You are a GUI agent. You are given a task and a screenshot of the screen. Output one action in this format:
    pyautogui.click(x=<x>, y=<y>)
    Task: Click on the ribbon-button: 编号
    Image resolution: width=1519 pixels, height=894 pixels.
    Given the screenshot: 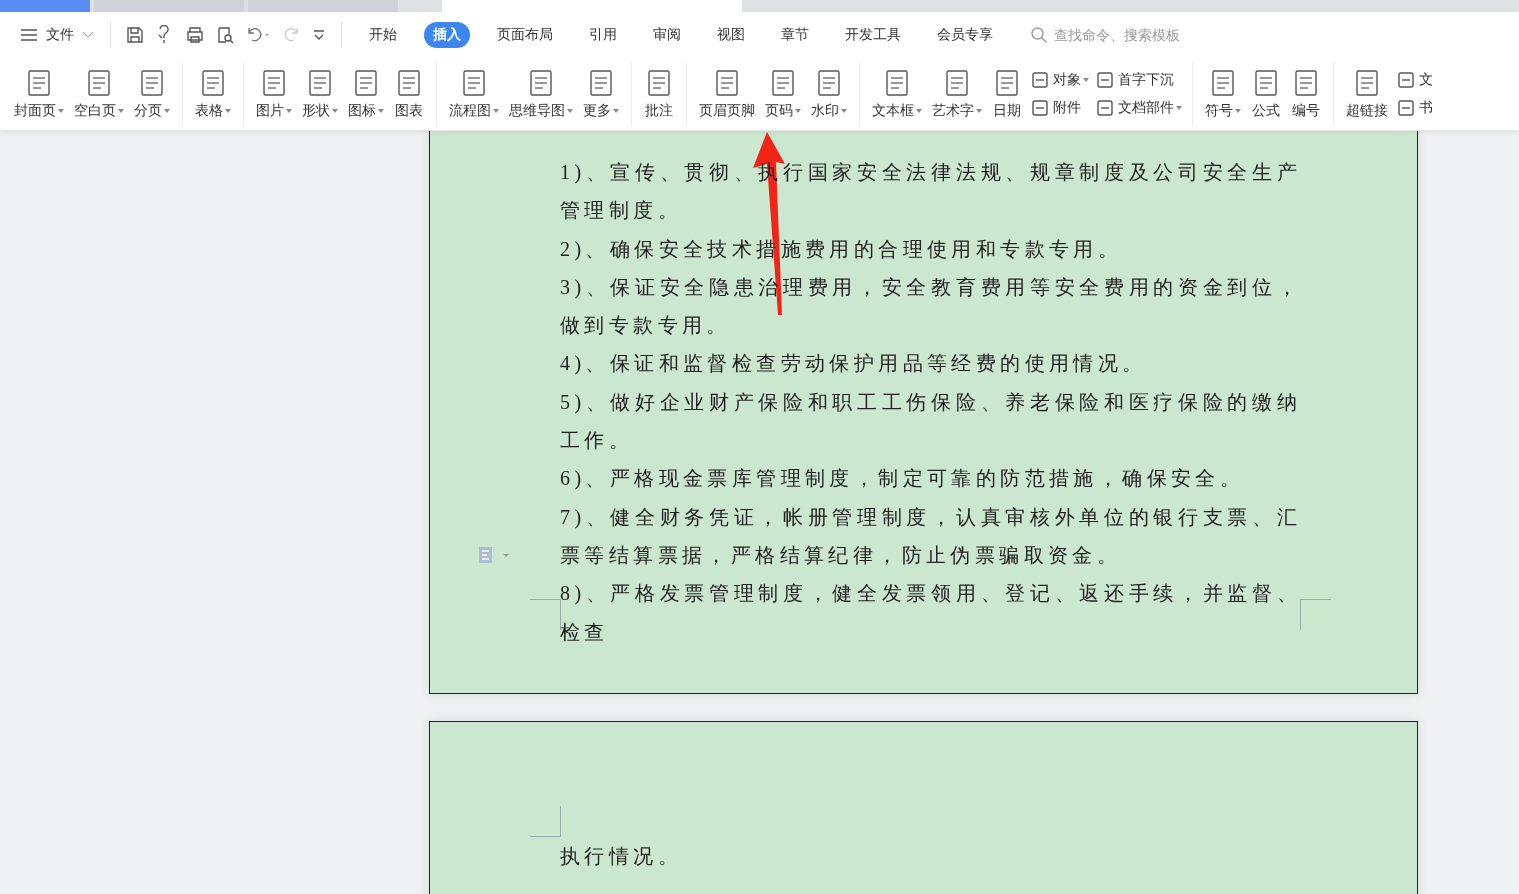 What is the action you would take?
    pyautogui.click(x=1306, y=94)
    